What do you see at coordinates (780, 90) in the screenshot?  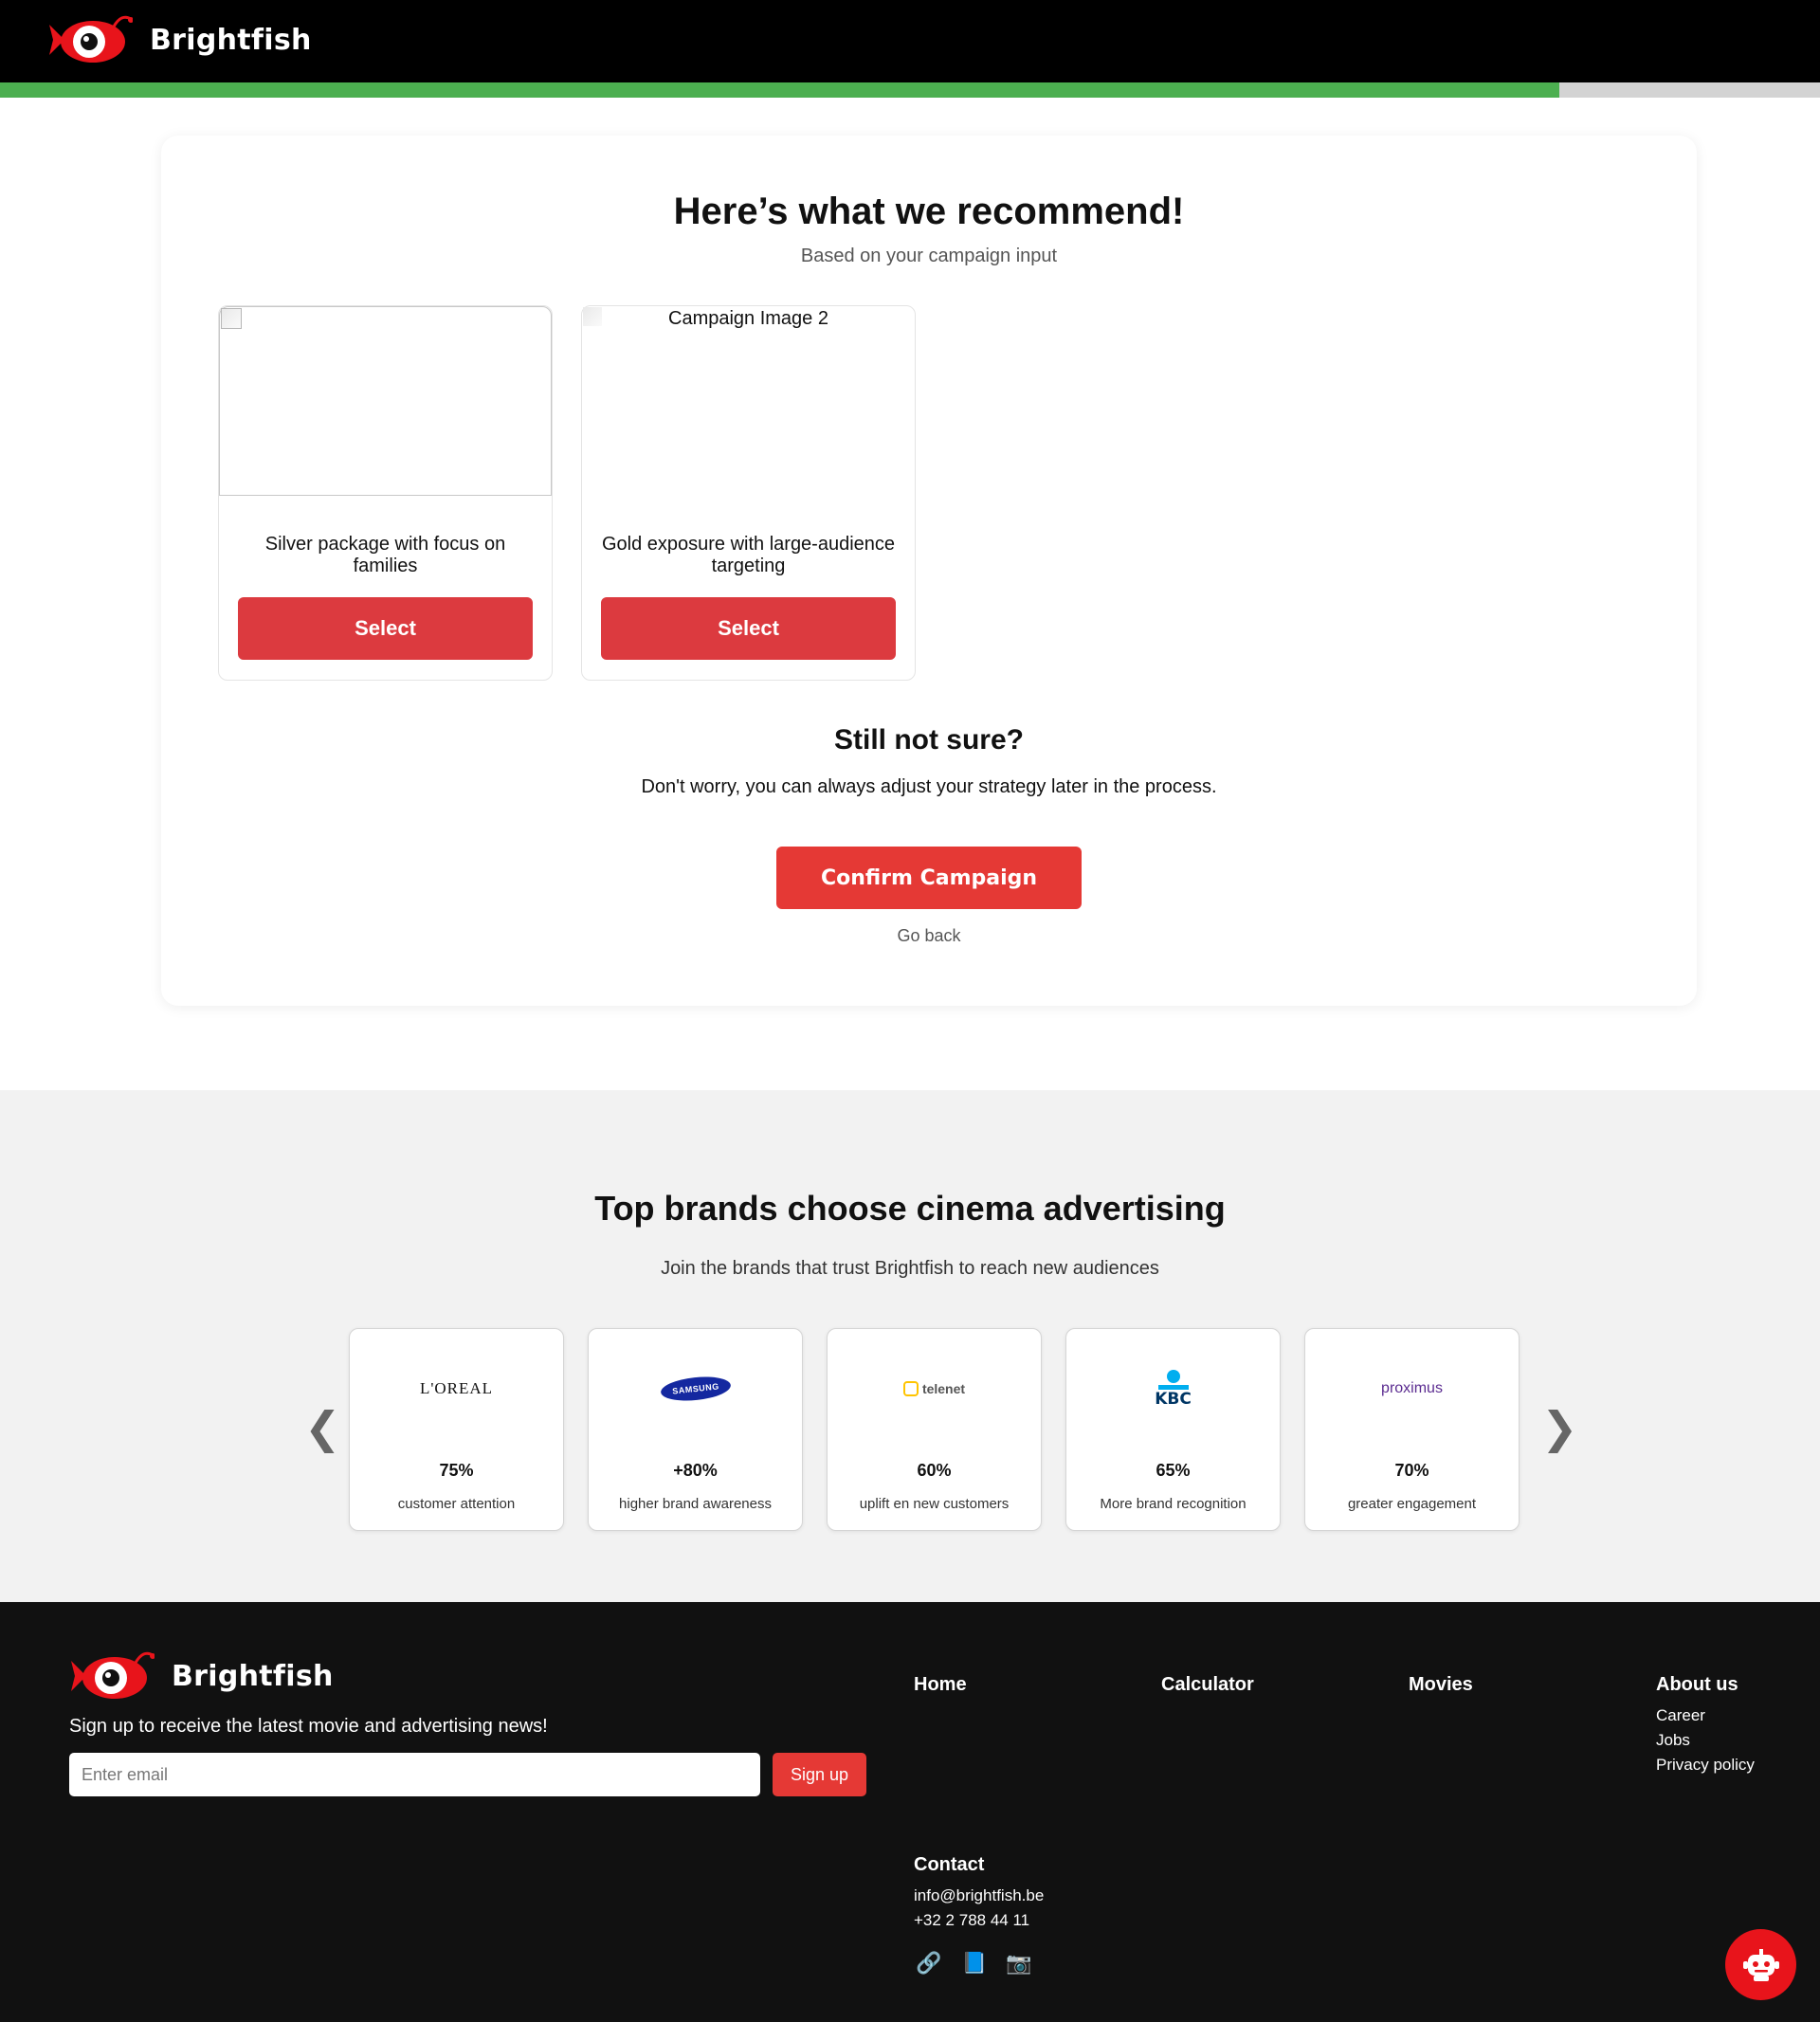 I see `progress-fill` at bounding box center [780, 90].